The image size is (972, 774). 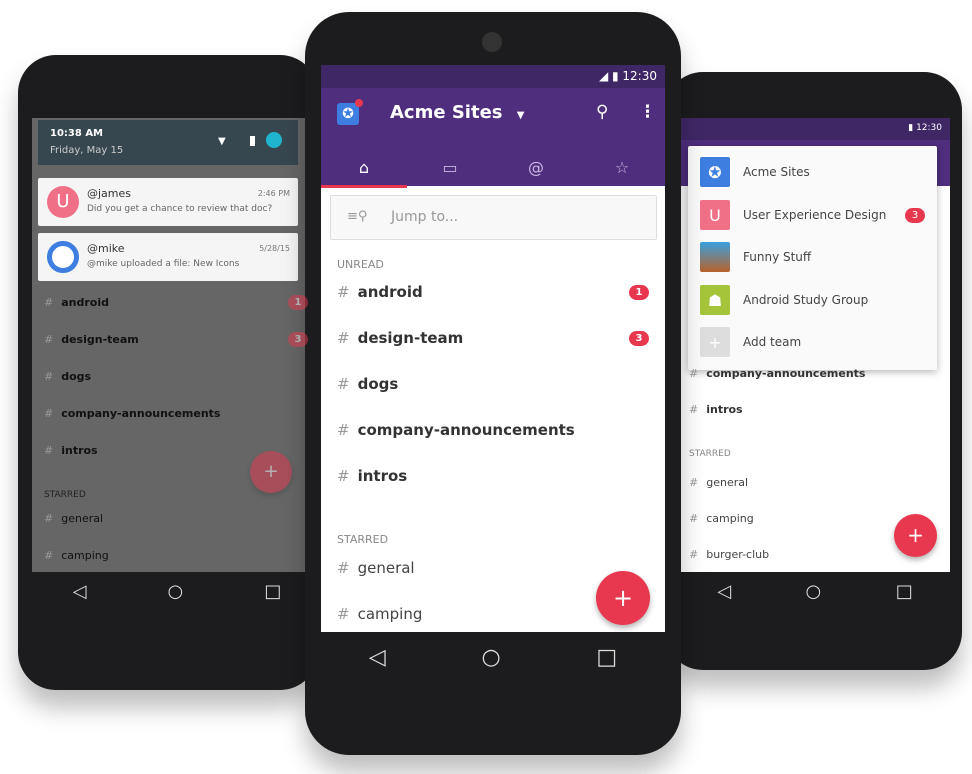 I want to click on app-bar: ✪ Acme Sites ▼ ⚲ ⋮ ⌂ ▭ @ ☆, so click(x=493, y=138).